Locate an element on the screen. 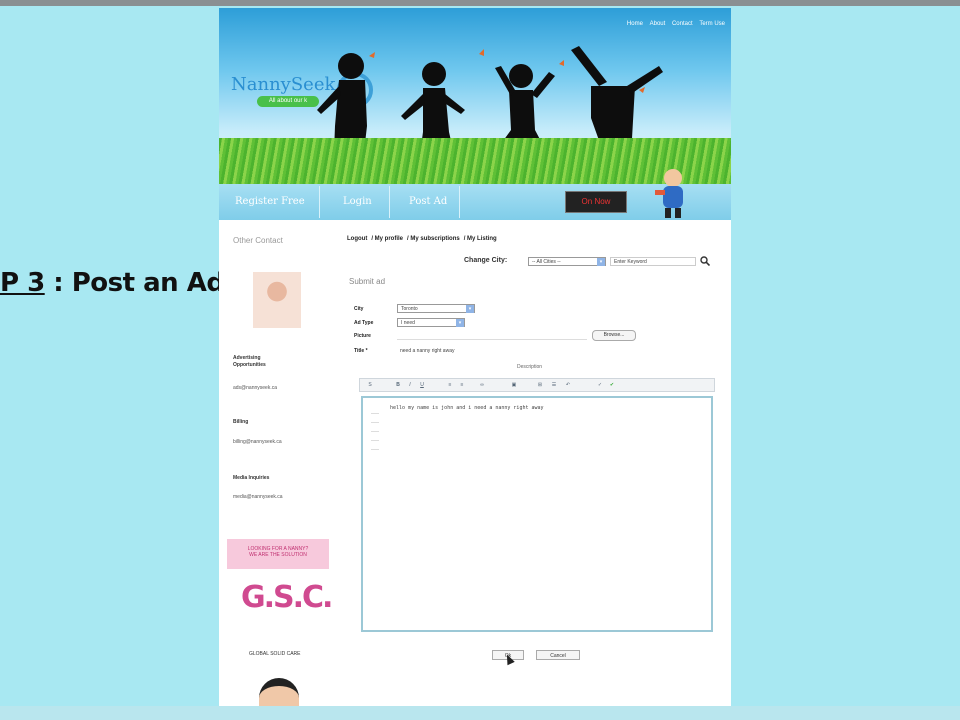  table-icon: ⊞ is located at coordinates (540, 385).